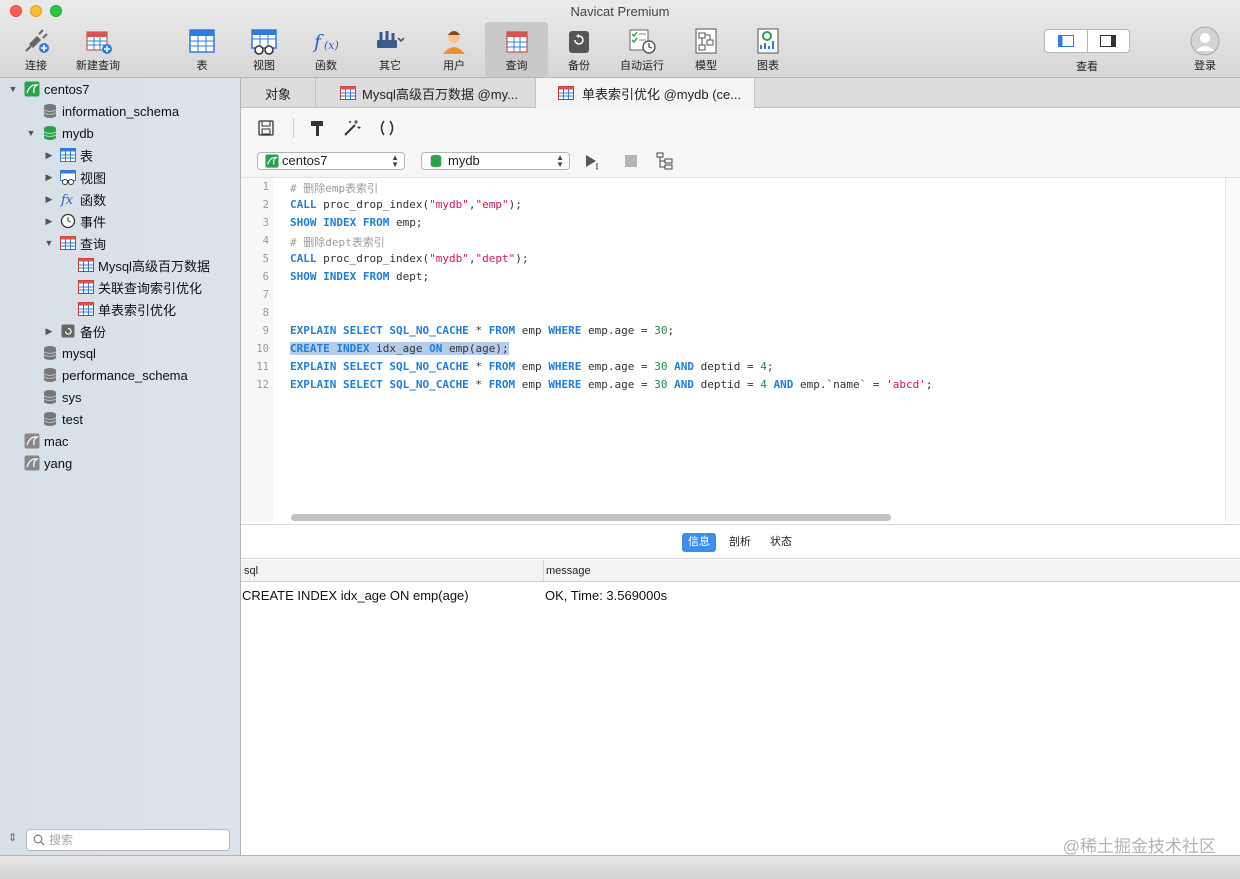 Image resolution: width=1240 pixels, height=879 pixels. What do you see at coordinates (137, 840) in the screenshot?
I see `search-input` at bounding box center [137, 840].